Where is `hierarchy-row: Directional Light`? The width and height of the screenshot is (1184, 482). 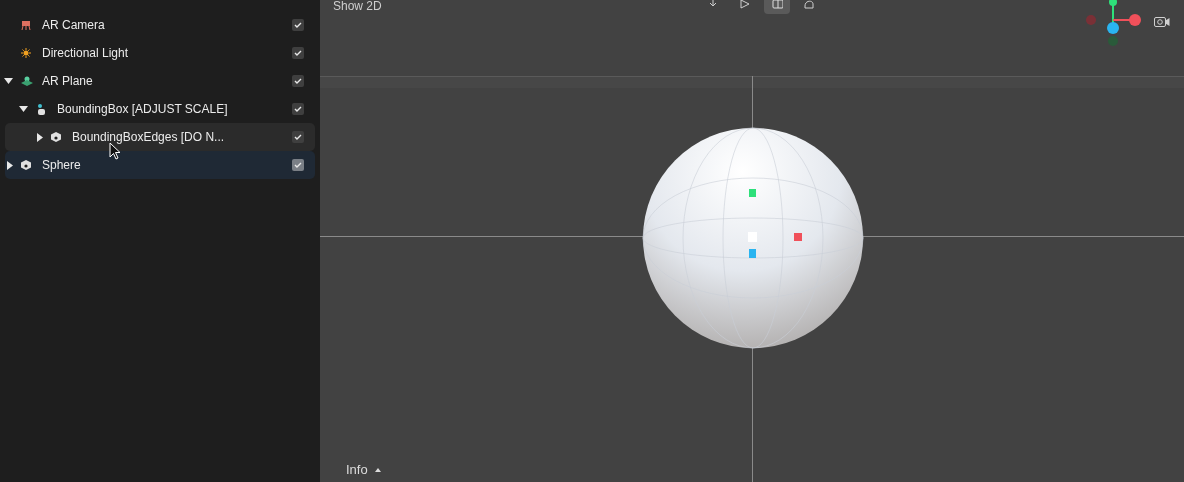
hierarchy-row: Directional Light is located at coordinates (160, 53).